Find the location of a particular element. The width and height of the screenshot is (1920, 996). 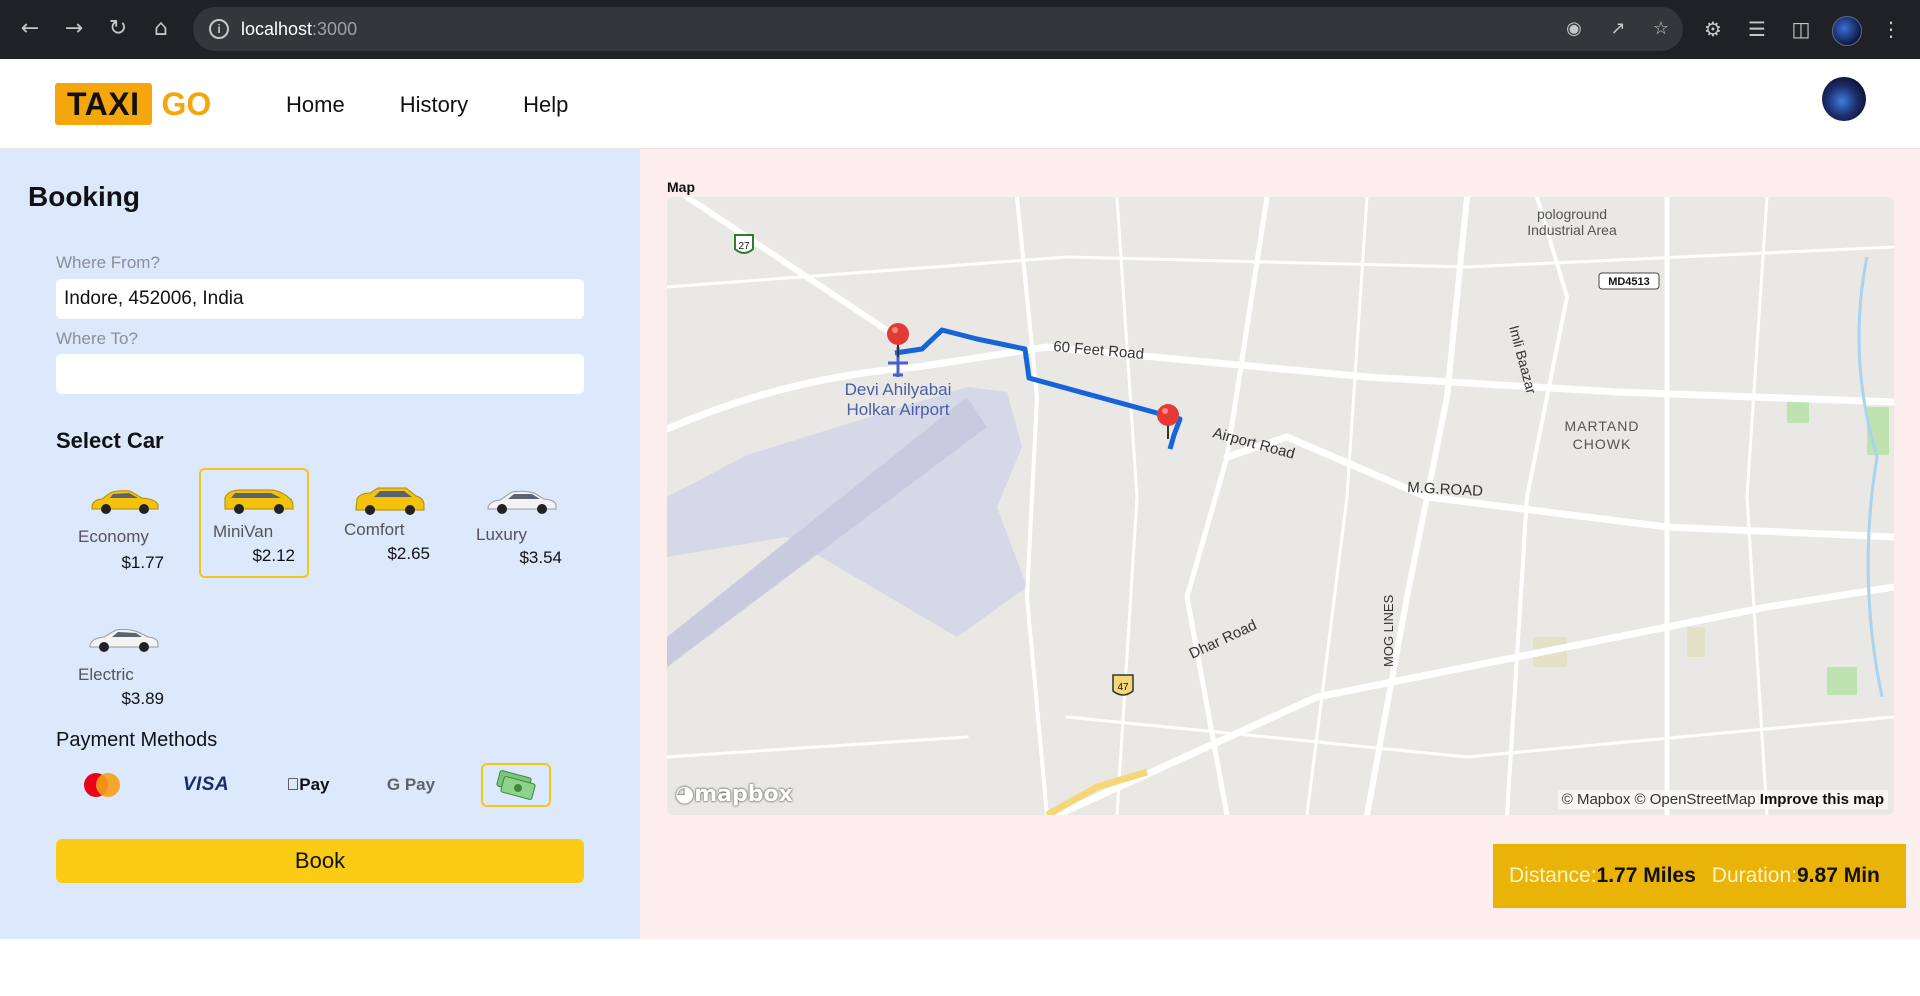

area-label-martand-2: CHOWK is located at coordinates (1602, 444).